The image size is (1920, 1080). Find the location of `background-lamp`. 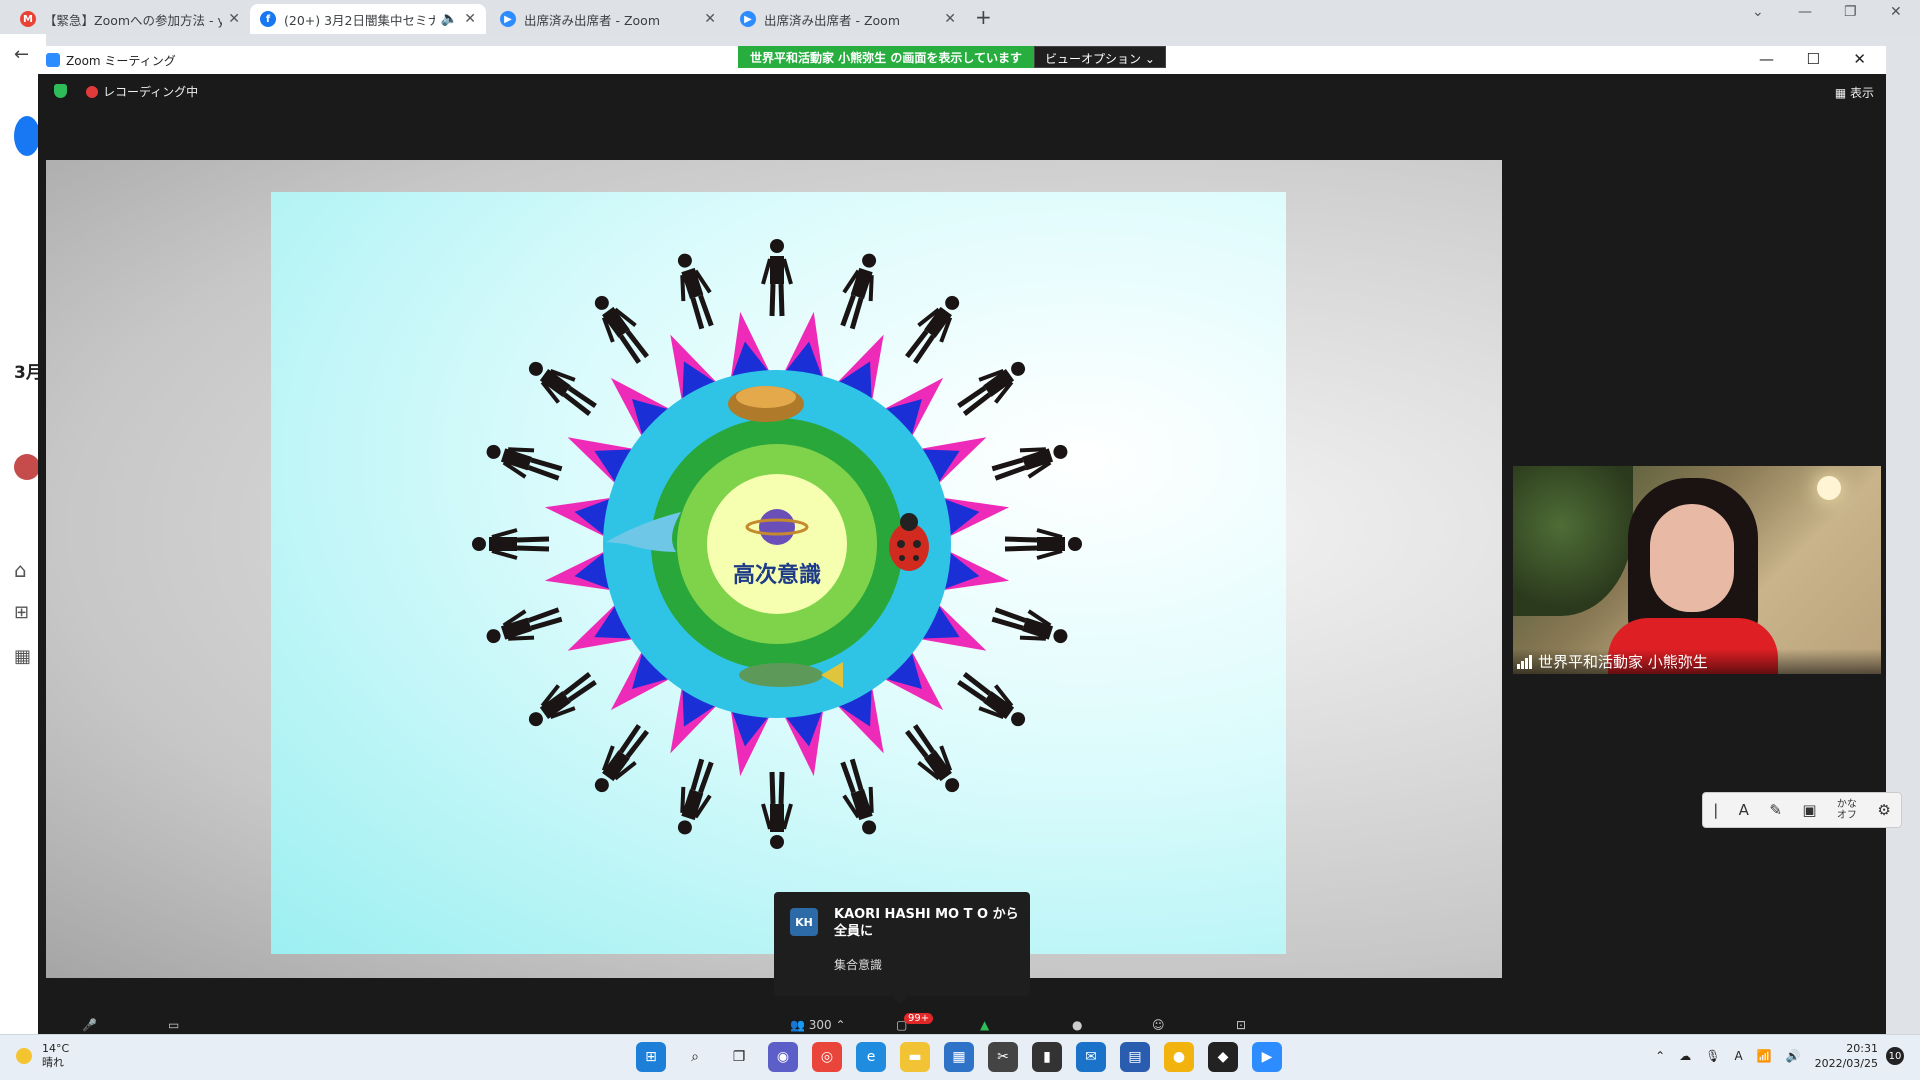

background-lamp is located at coordinates (1829, 488).